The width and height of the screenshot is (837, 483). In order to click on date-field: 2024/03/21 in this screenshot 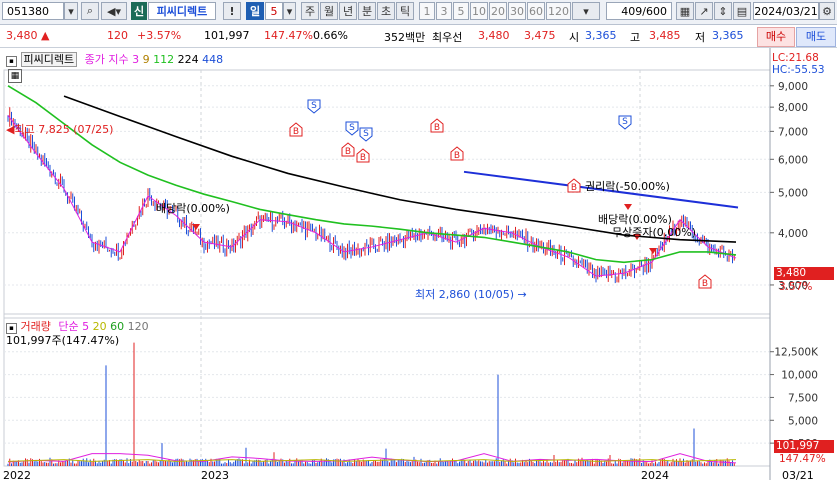, I will do `click(786, 11)`.